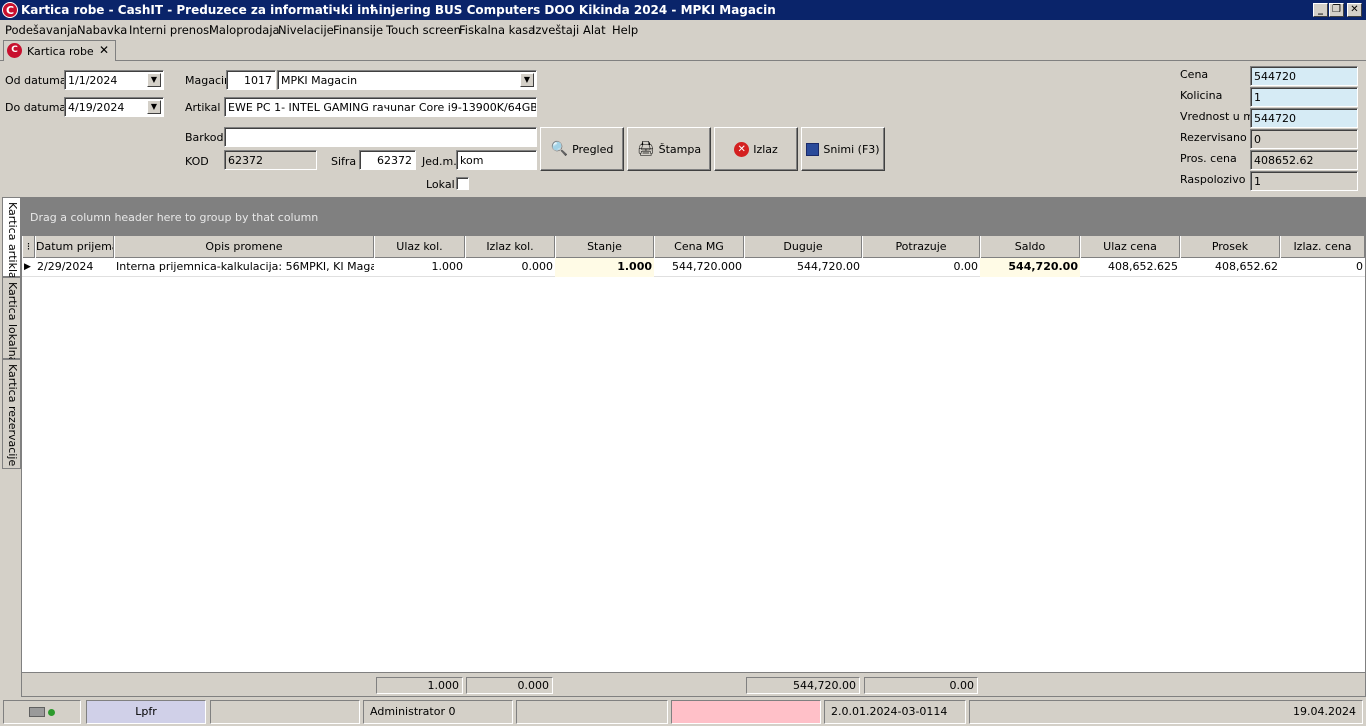 The width and height of the screenshot is (1366, 726). What do you see at coordinates (423, 30) in the screenshot?
I see `menu-touch-screen: Touch screen` at bounding box center [423, 30].